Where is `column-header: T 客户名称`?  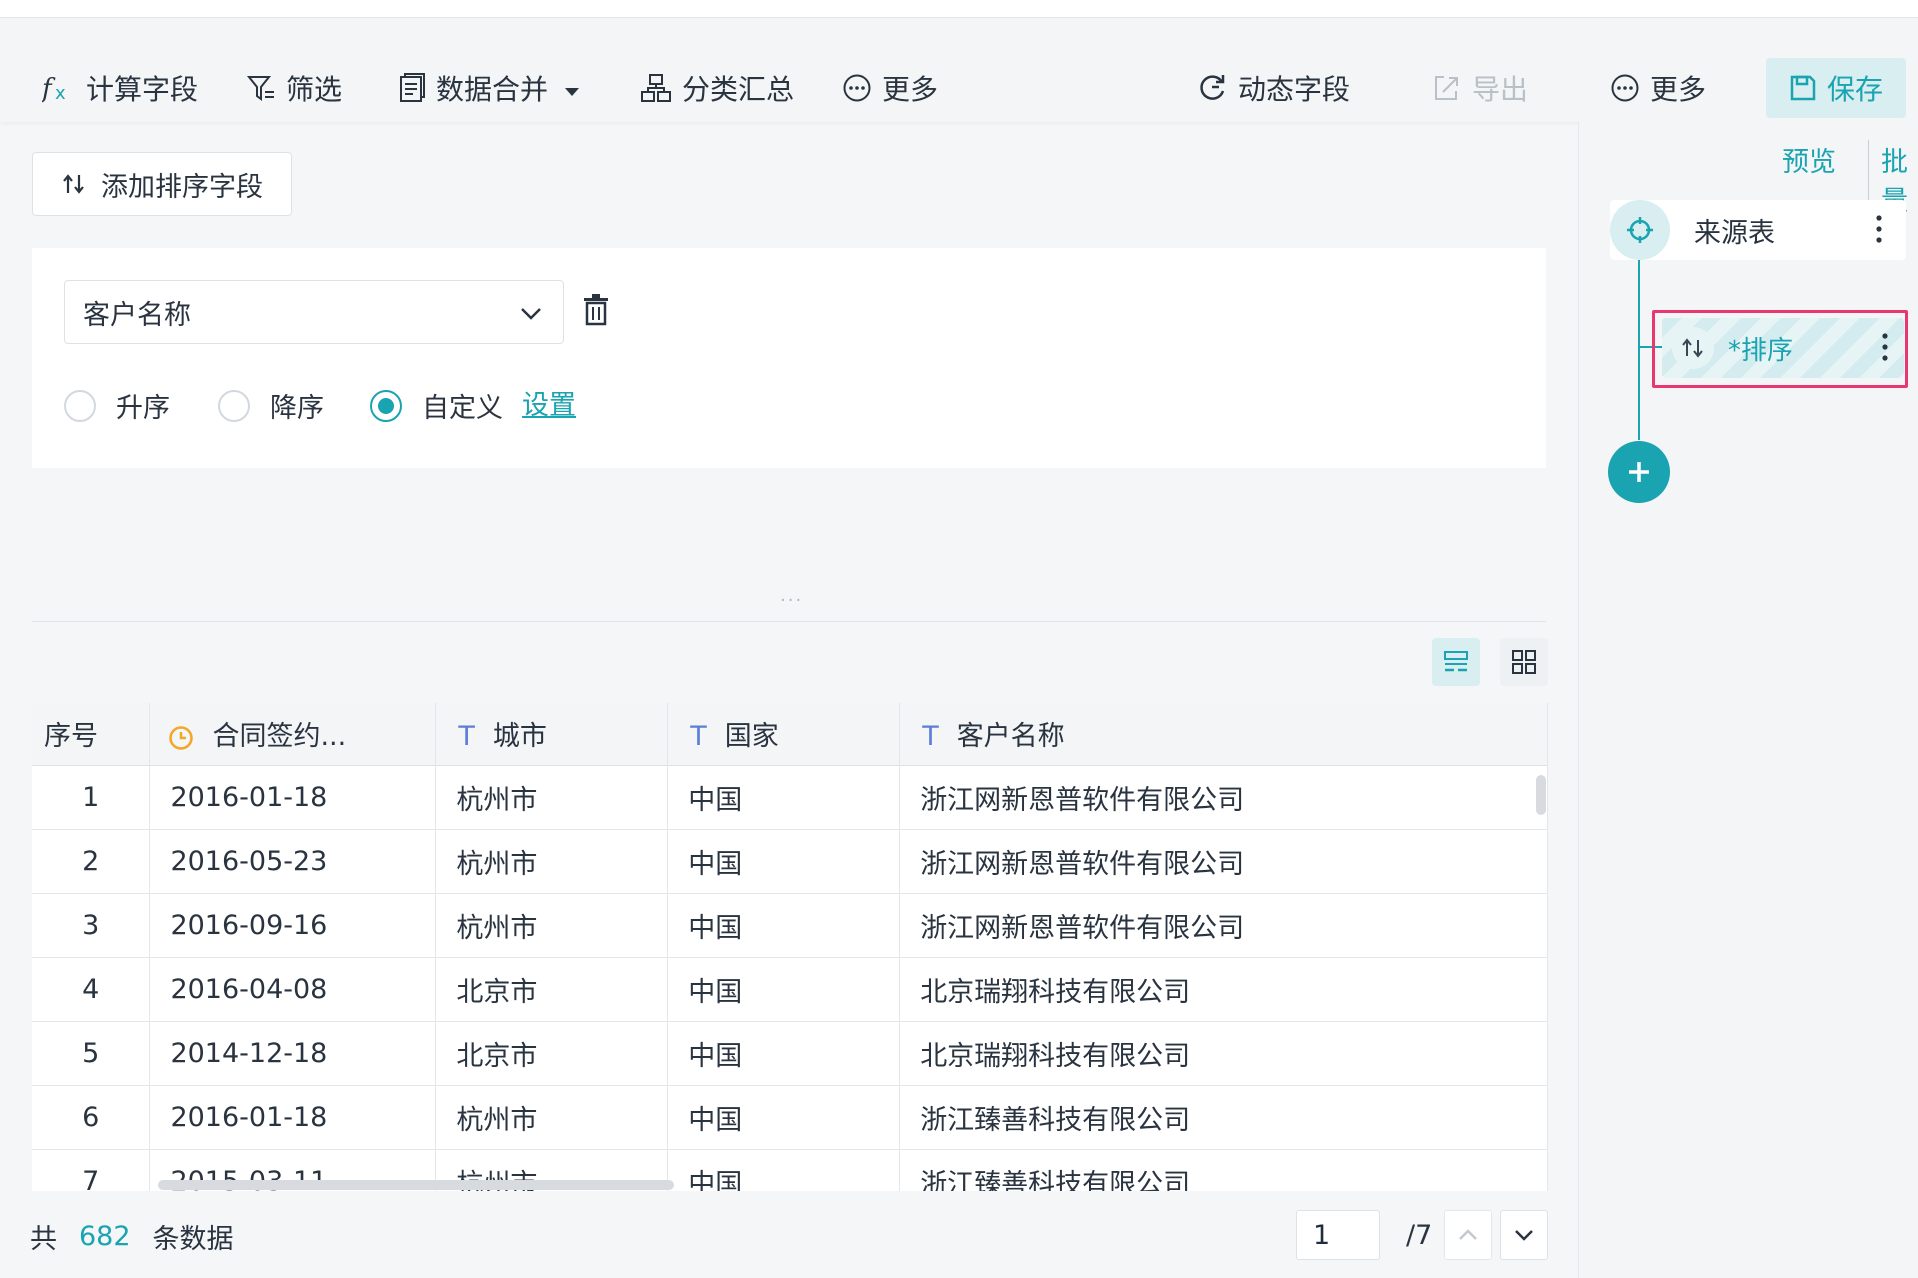 column-header: T 客户名称 is located at coordinates (1223, 734).